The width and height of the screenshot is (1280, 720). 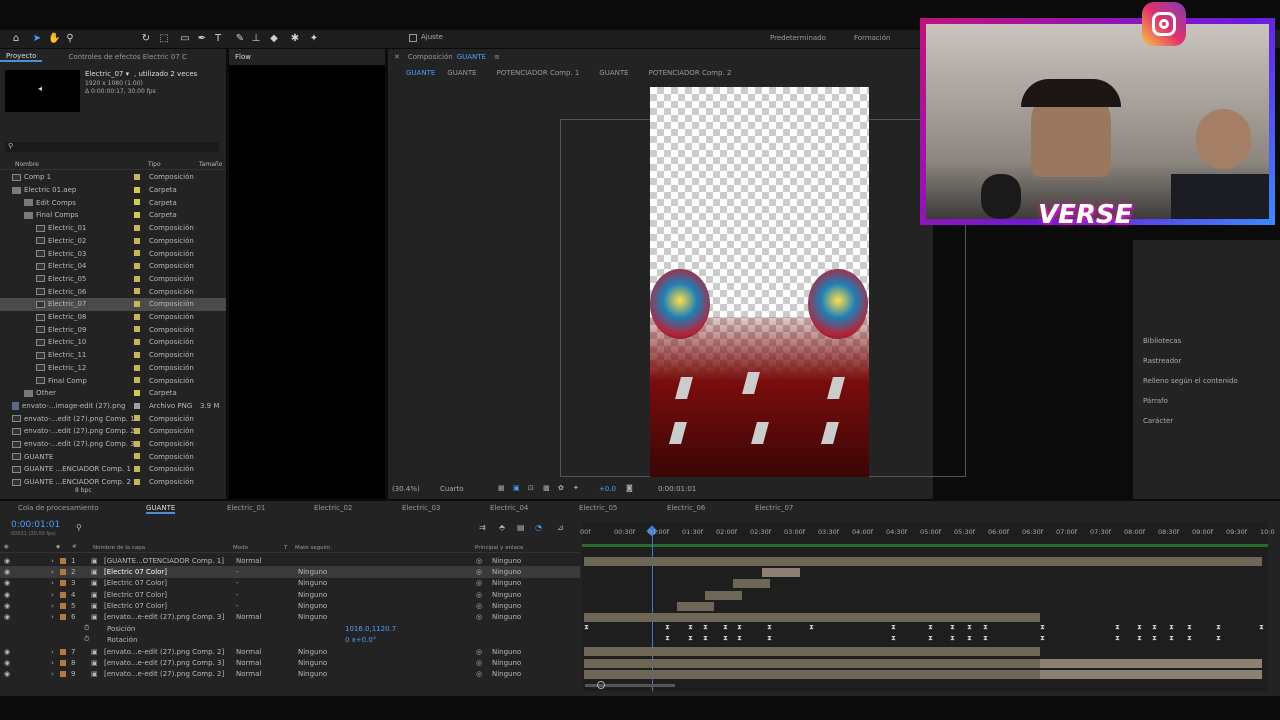 What do you see at coordinates (35, 525) in the screenshot?
I see `timeline-timecode: 0:00:01:01` at bounding box center [35, 525].